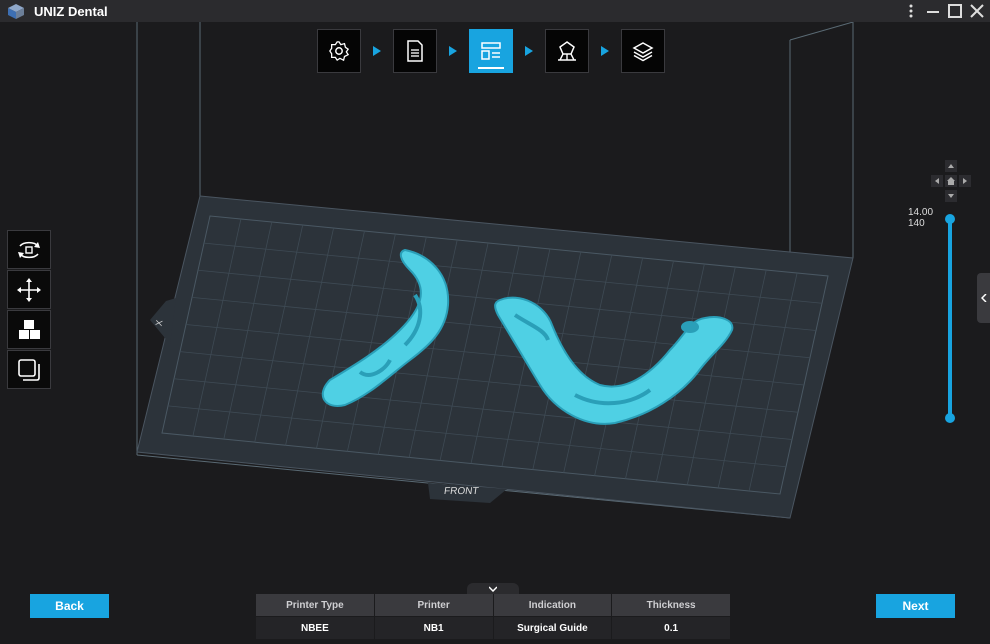 The width and height of the screenshot is (990, 644). I want to click on view-nav-pad, so click(951, 182).